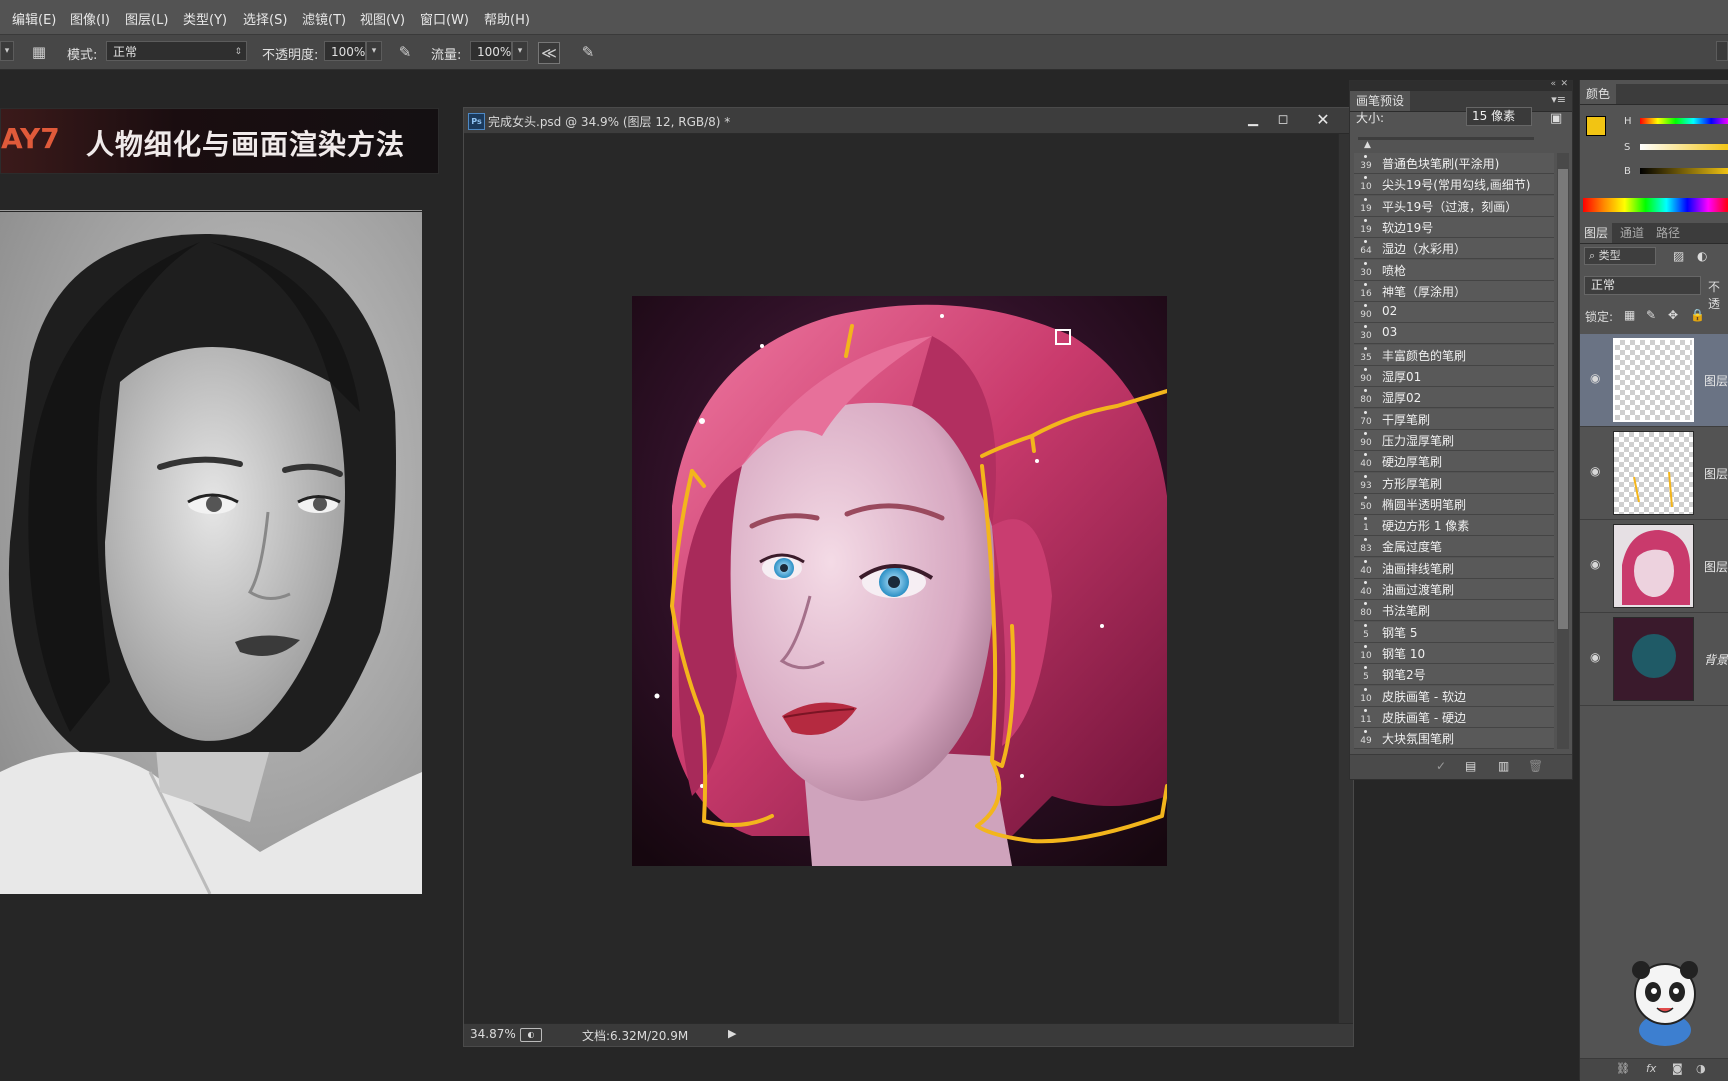 This screenshot has height=1081, width=1728. Describe the element at coordinates (265, 18) in the screenshot. I see `menu-select: 选择(S)` at that location.